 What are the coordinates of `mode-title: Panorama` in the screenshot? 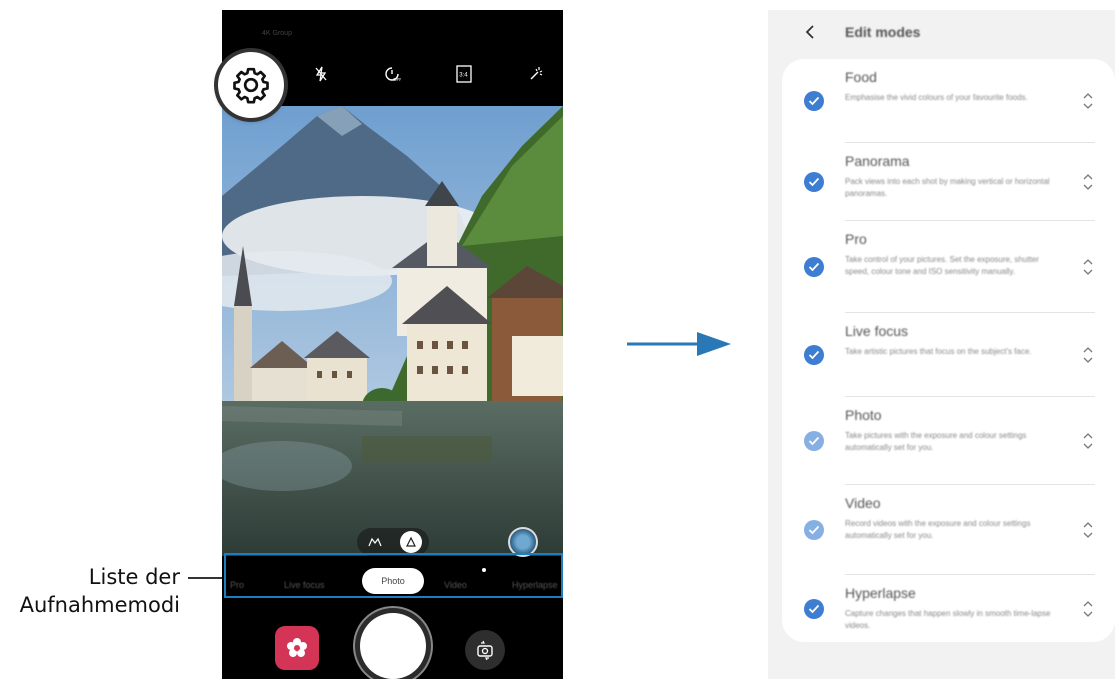 It's located at (877, 161).